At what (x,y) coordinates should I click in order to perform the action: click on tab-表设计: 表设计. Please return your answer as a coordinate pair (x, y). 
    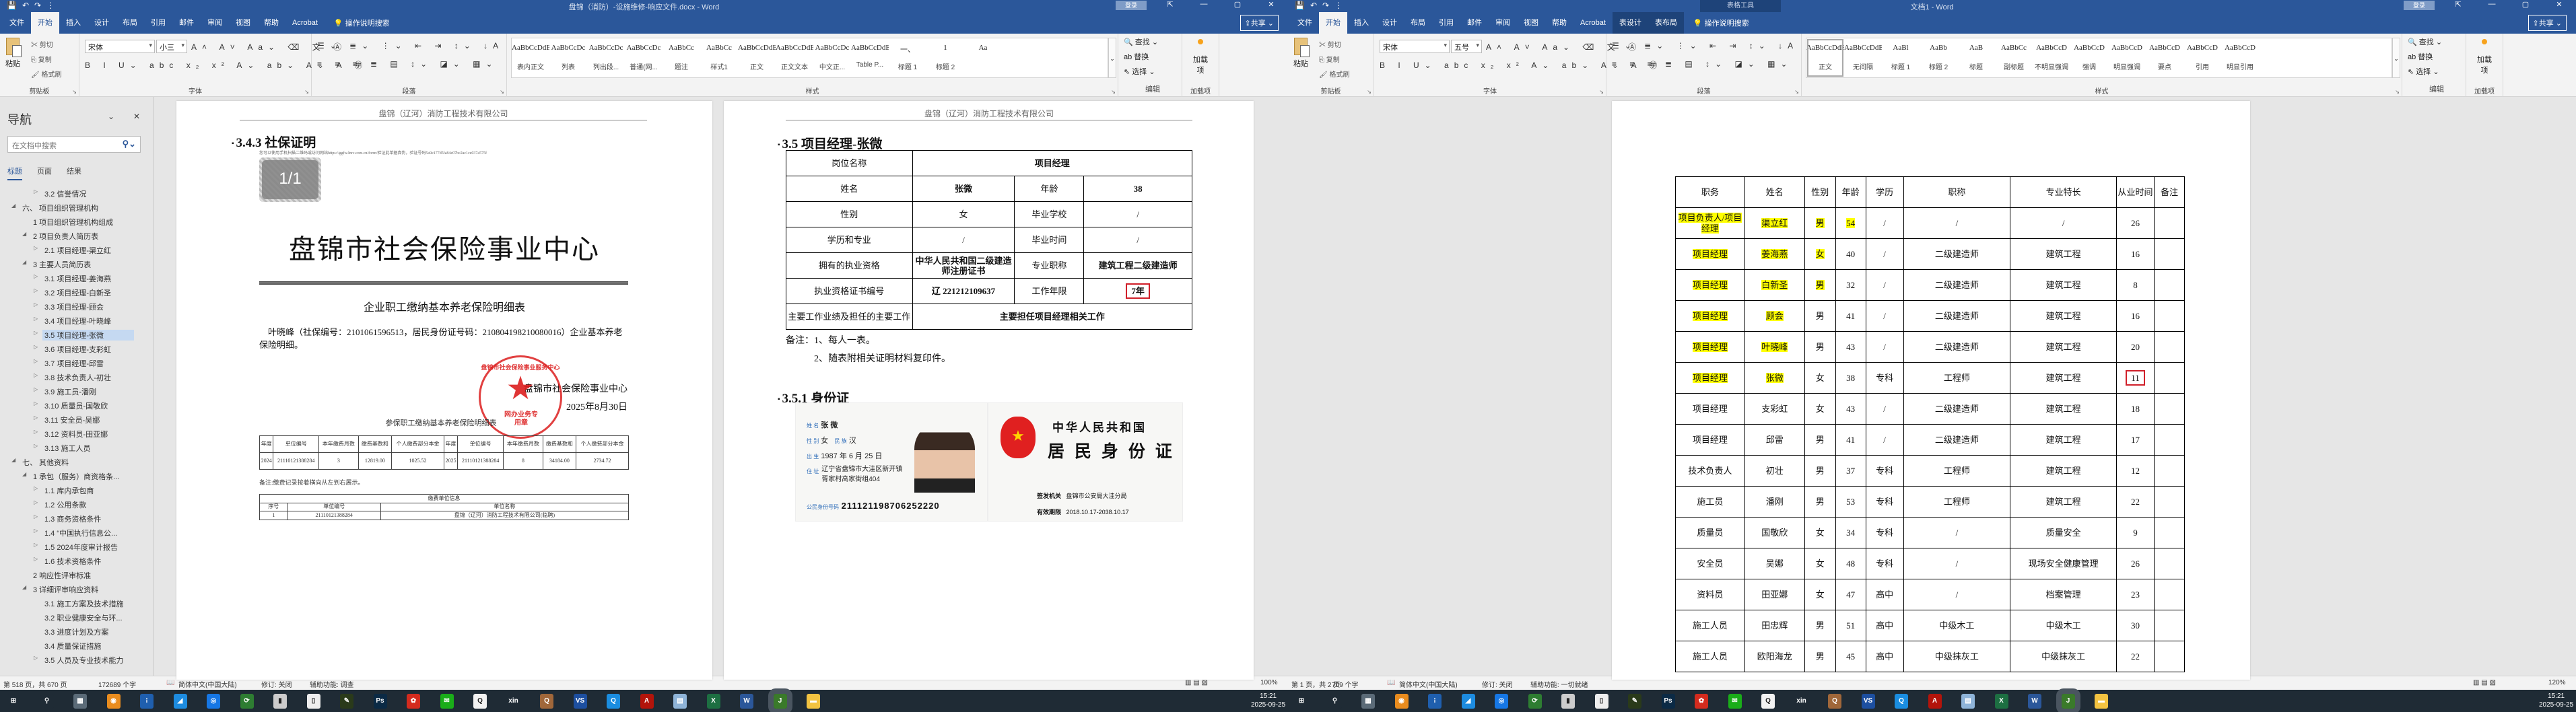
    Looking at the image, I should click on (1630, 23).